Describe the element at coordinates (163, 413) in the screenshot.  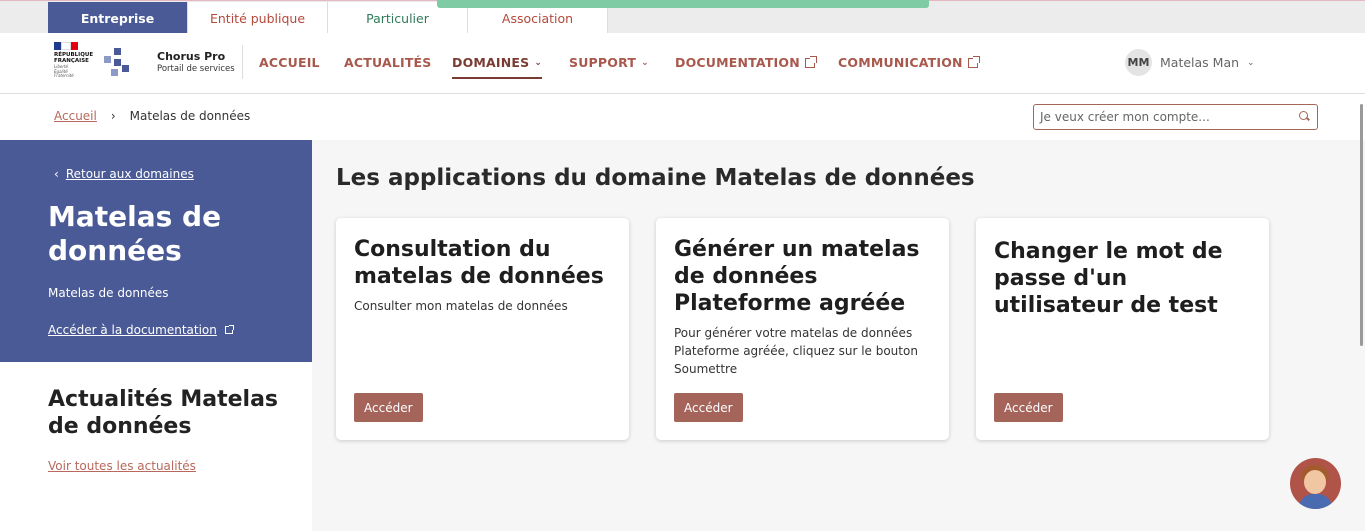
I see `news-title: Actualités Matelas de données` at that location.